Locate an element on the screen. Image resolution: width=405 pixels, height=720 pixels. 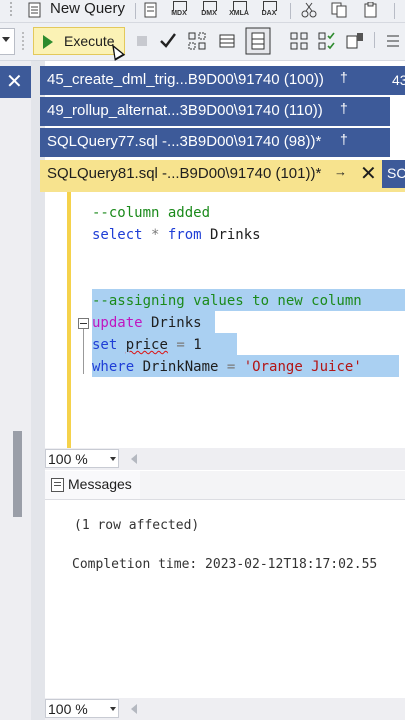
document-tab: SQLQuery77.sql -...3B9D00\91740 (98))* † is located at coordinates (215, 142).